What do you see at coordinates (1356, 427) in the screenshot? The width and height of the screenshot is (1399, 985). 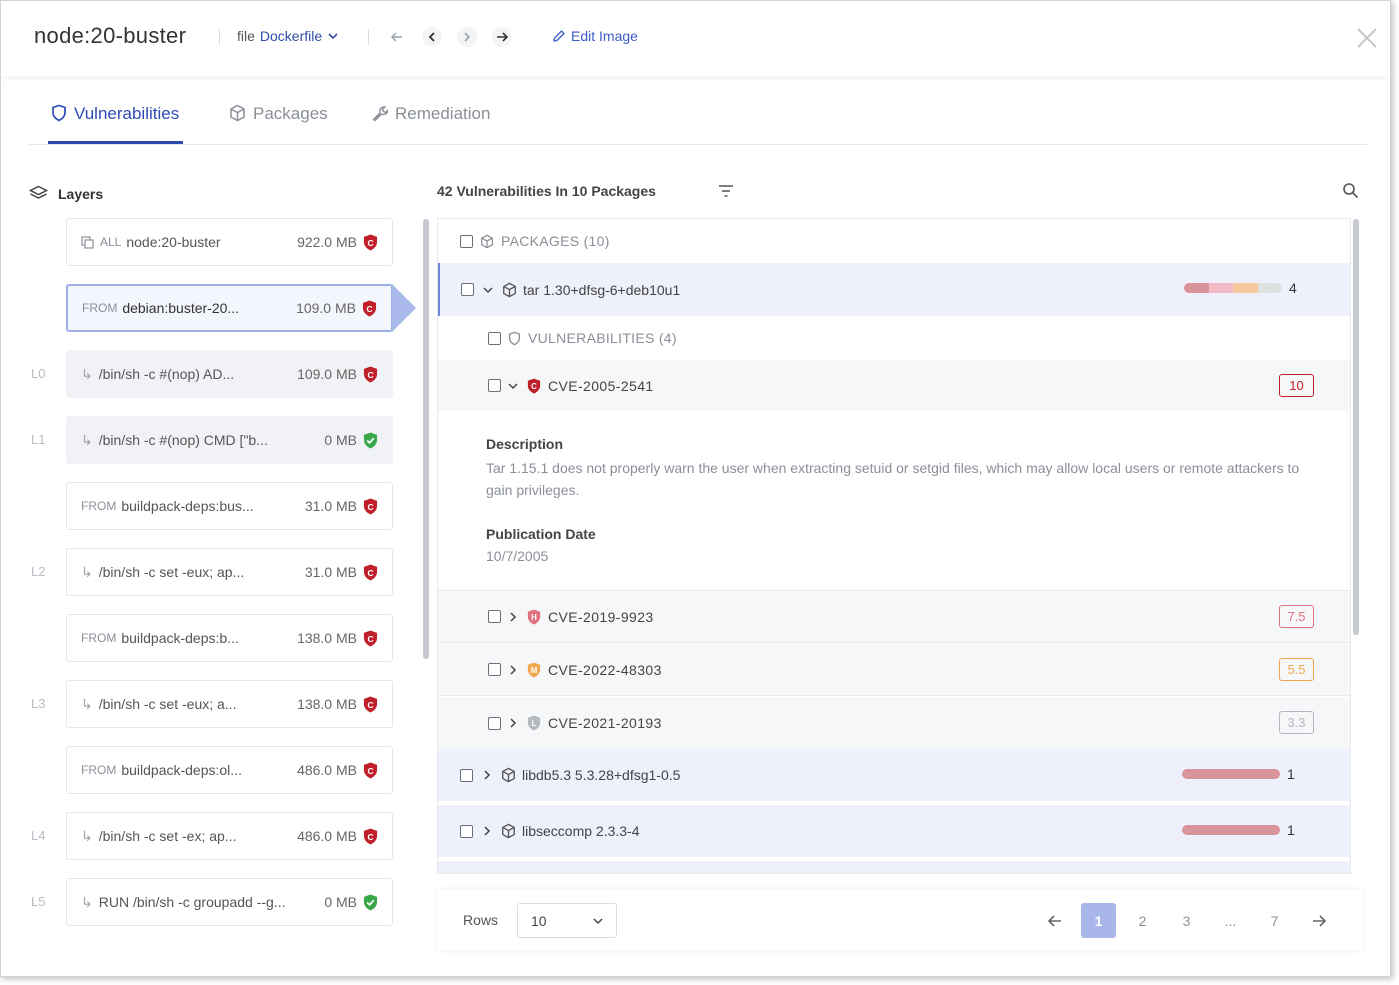 I see `table-scrollbar` at bounding box center [1356, 427].